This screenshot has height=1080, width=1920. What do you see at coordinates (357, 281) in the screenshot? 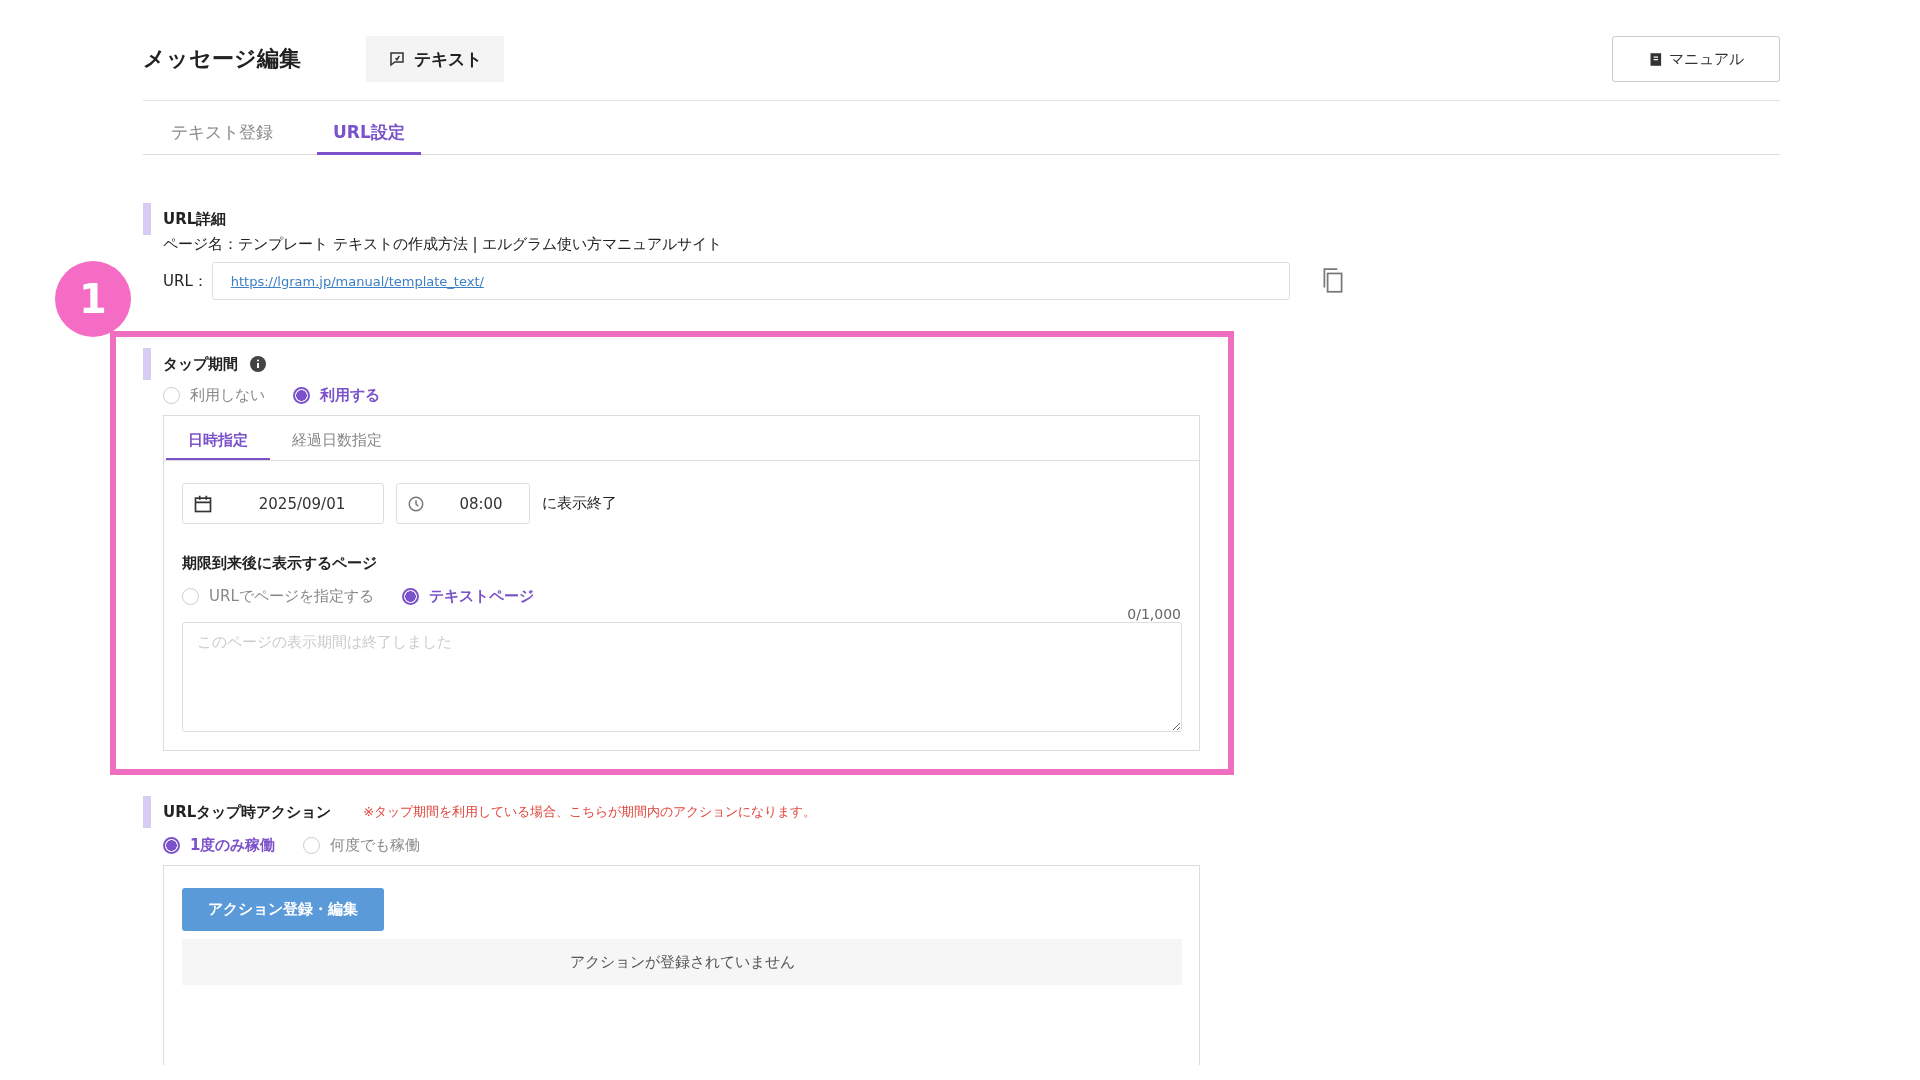
I see `url-link: https://lgram.jp/manual/template_text/` at bounding box center [357, 281].